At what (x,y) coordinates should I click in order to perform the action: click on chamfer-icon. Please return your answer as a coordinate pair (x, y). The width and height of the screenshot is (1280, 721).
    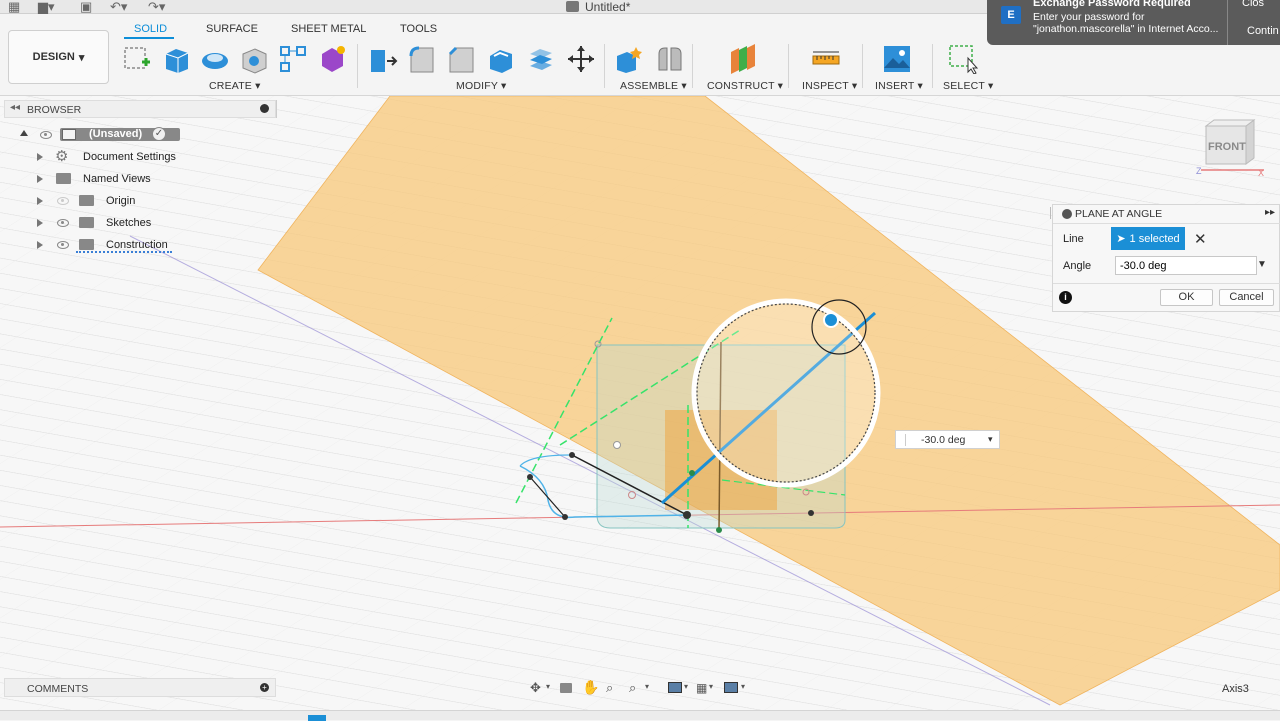
    Looking at the image, I should click on (461, 59).